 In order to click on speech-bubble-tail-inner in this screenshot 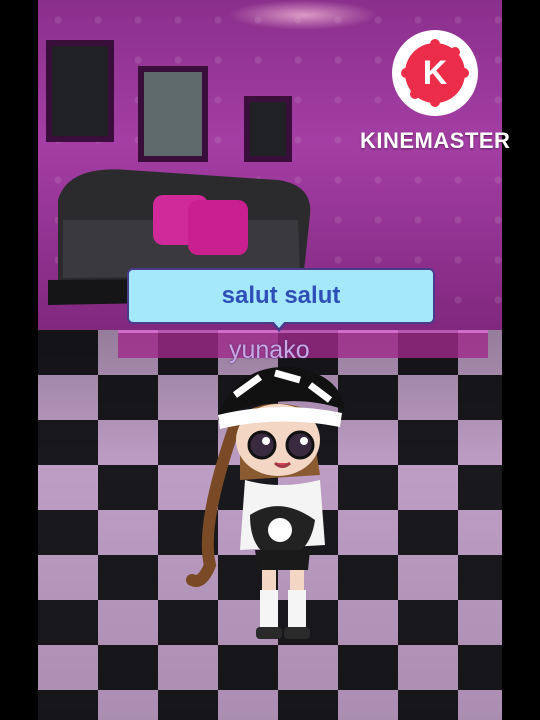, I will do `click(279, 324)`.